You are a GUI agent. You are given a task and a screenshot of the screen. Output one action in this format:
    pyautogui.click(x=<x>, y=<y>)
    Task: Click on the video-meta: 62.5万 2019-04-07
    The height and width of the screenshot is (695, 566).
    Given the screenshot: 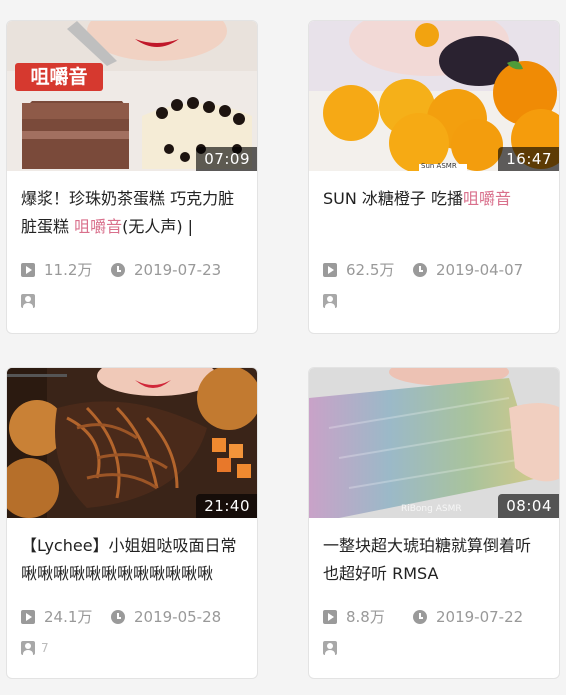 What is the action you would take?
    pyautogui.click(x=434, y=269)
    